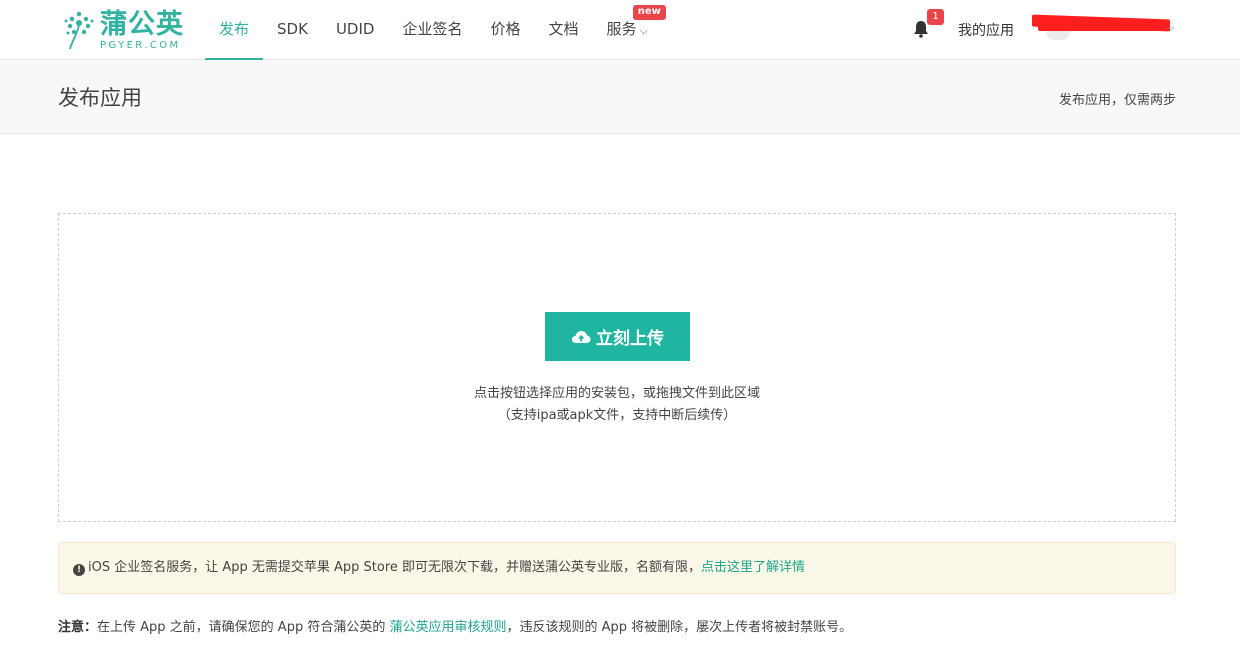  Describe the element at coordinates (1170, 28) in the screenshot. I see `user-menu-chevron-icon: ⌵` at that location.